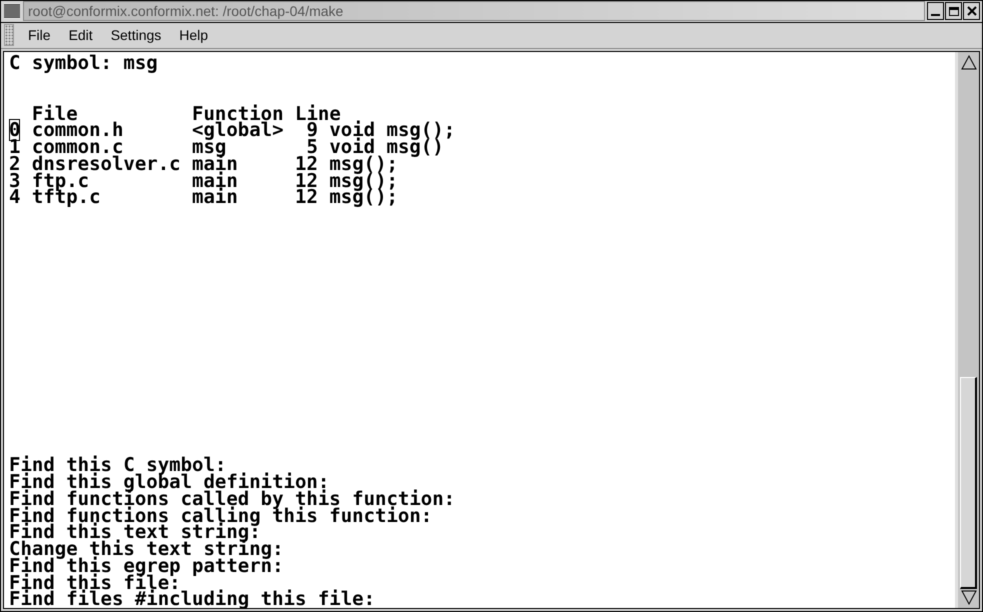  What do you see at coordinates (935, 11) in the screenshot?
I see `minimize-button` at bounding box center [935, 11].